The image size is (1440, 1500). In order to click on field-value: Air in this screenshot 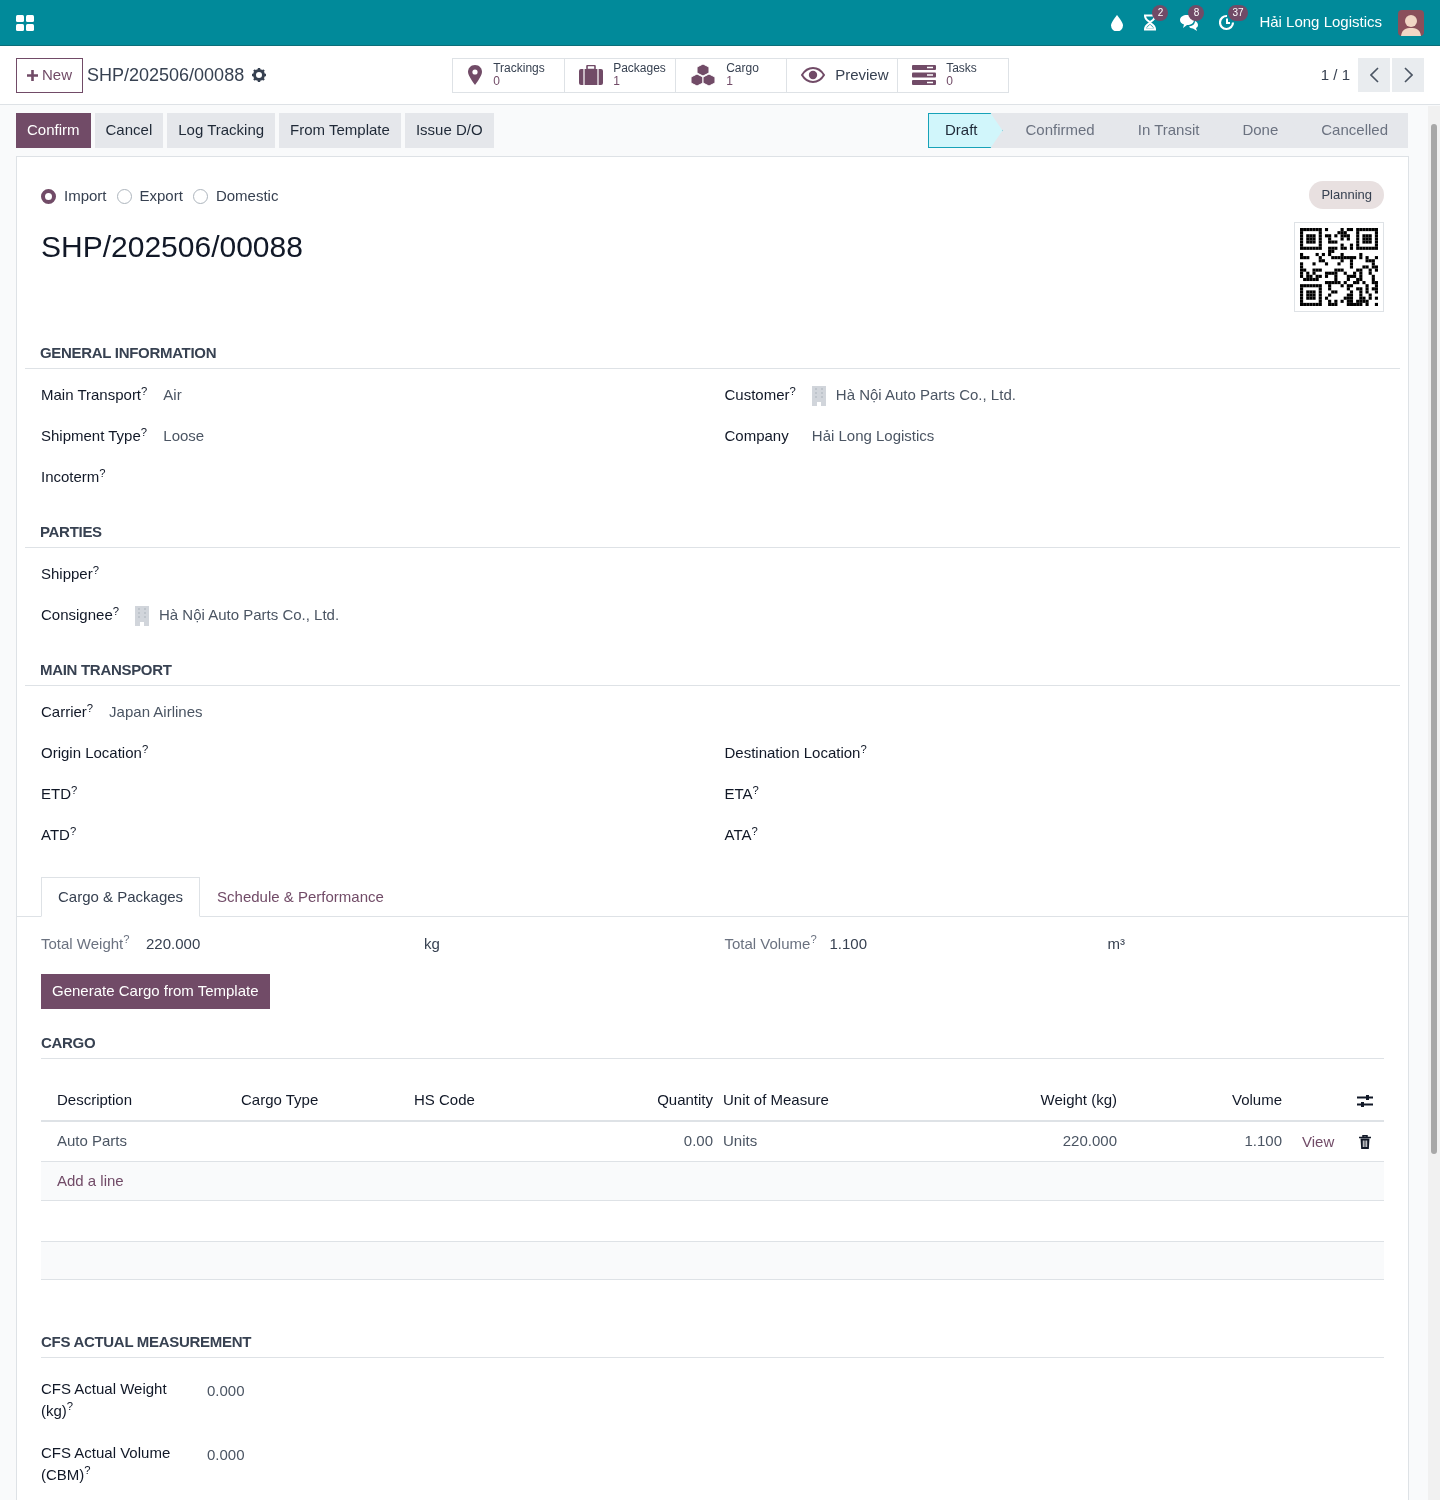, I will do `click(172, 395)`.